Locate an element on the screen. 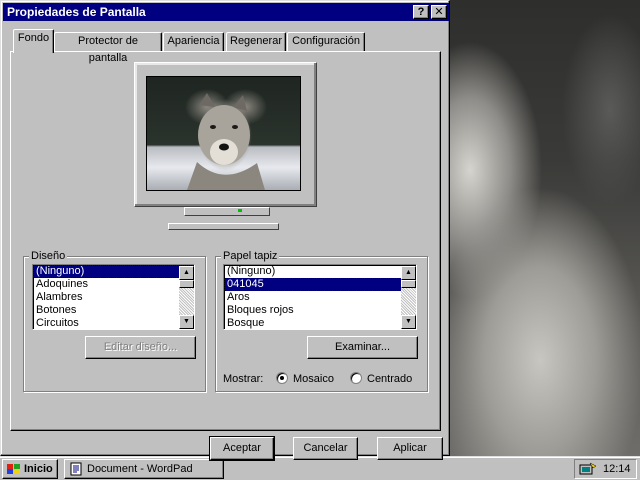 The width and height of the screenshot is (640, 480). power-led is located at coordinates (240, 210).